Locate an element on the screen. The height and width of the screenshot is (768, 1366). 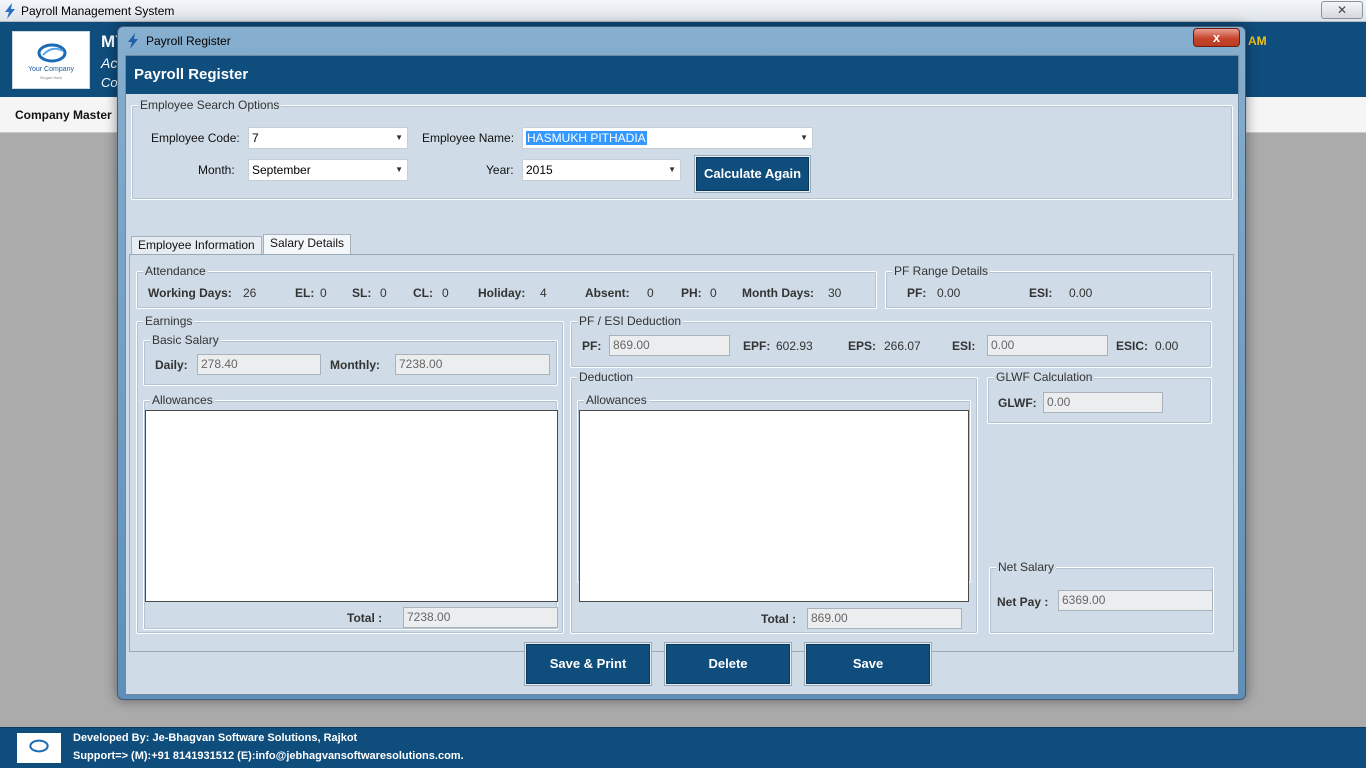
year-value: 2015 is located at coordinates (539, 170).